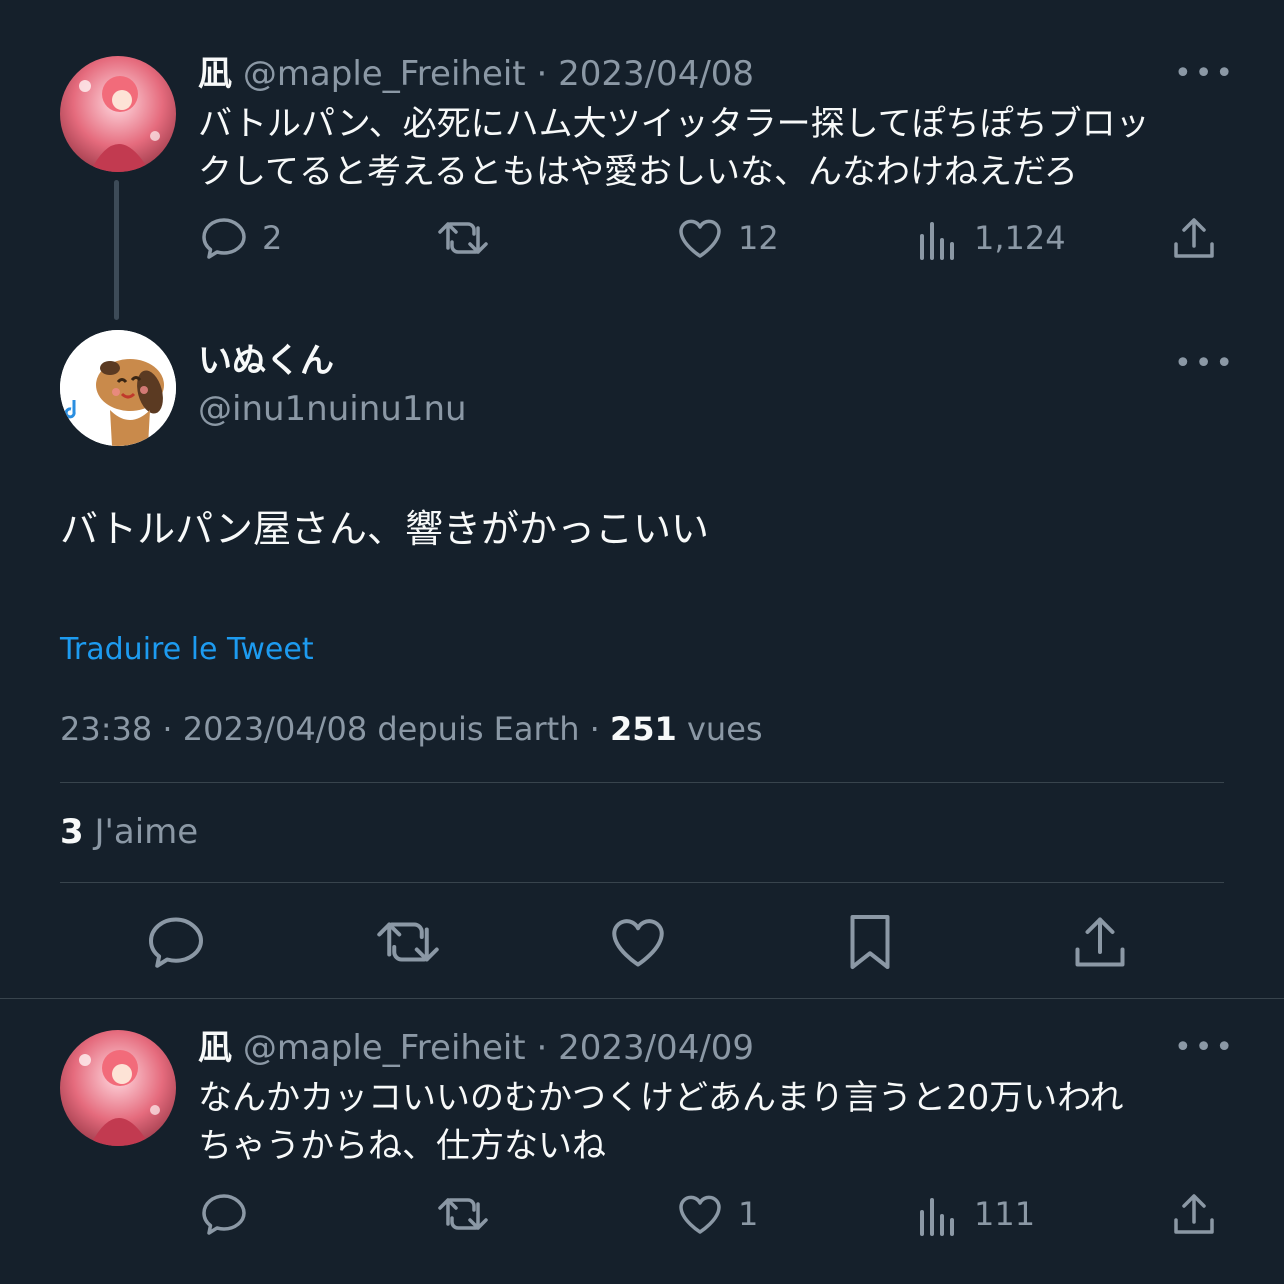  Describe the element at coordinates (642, 782) in the screenshot. I see `divider-top` at that location.